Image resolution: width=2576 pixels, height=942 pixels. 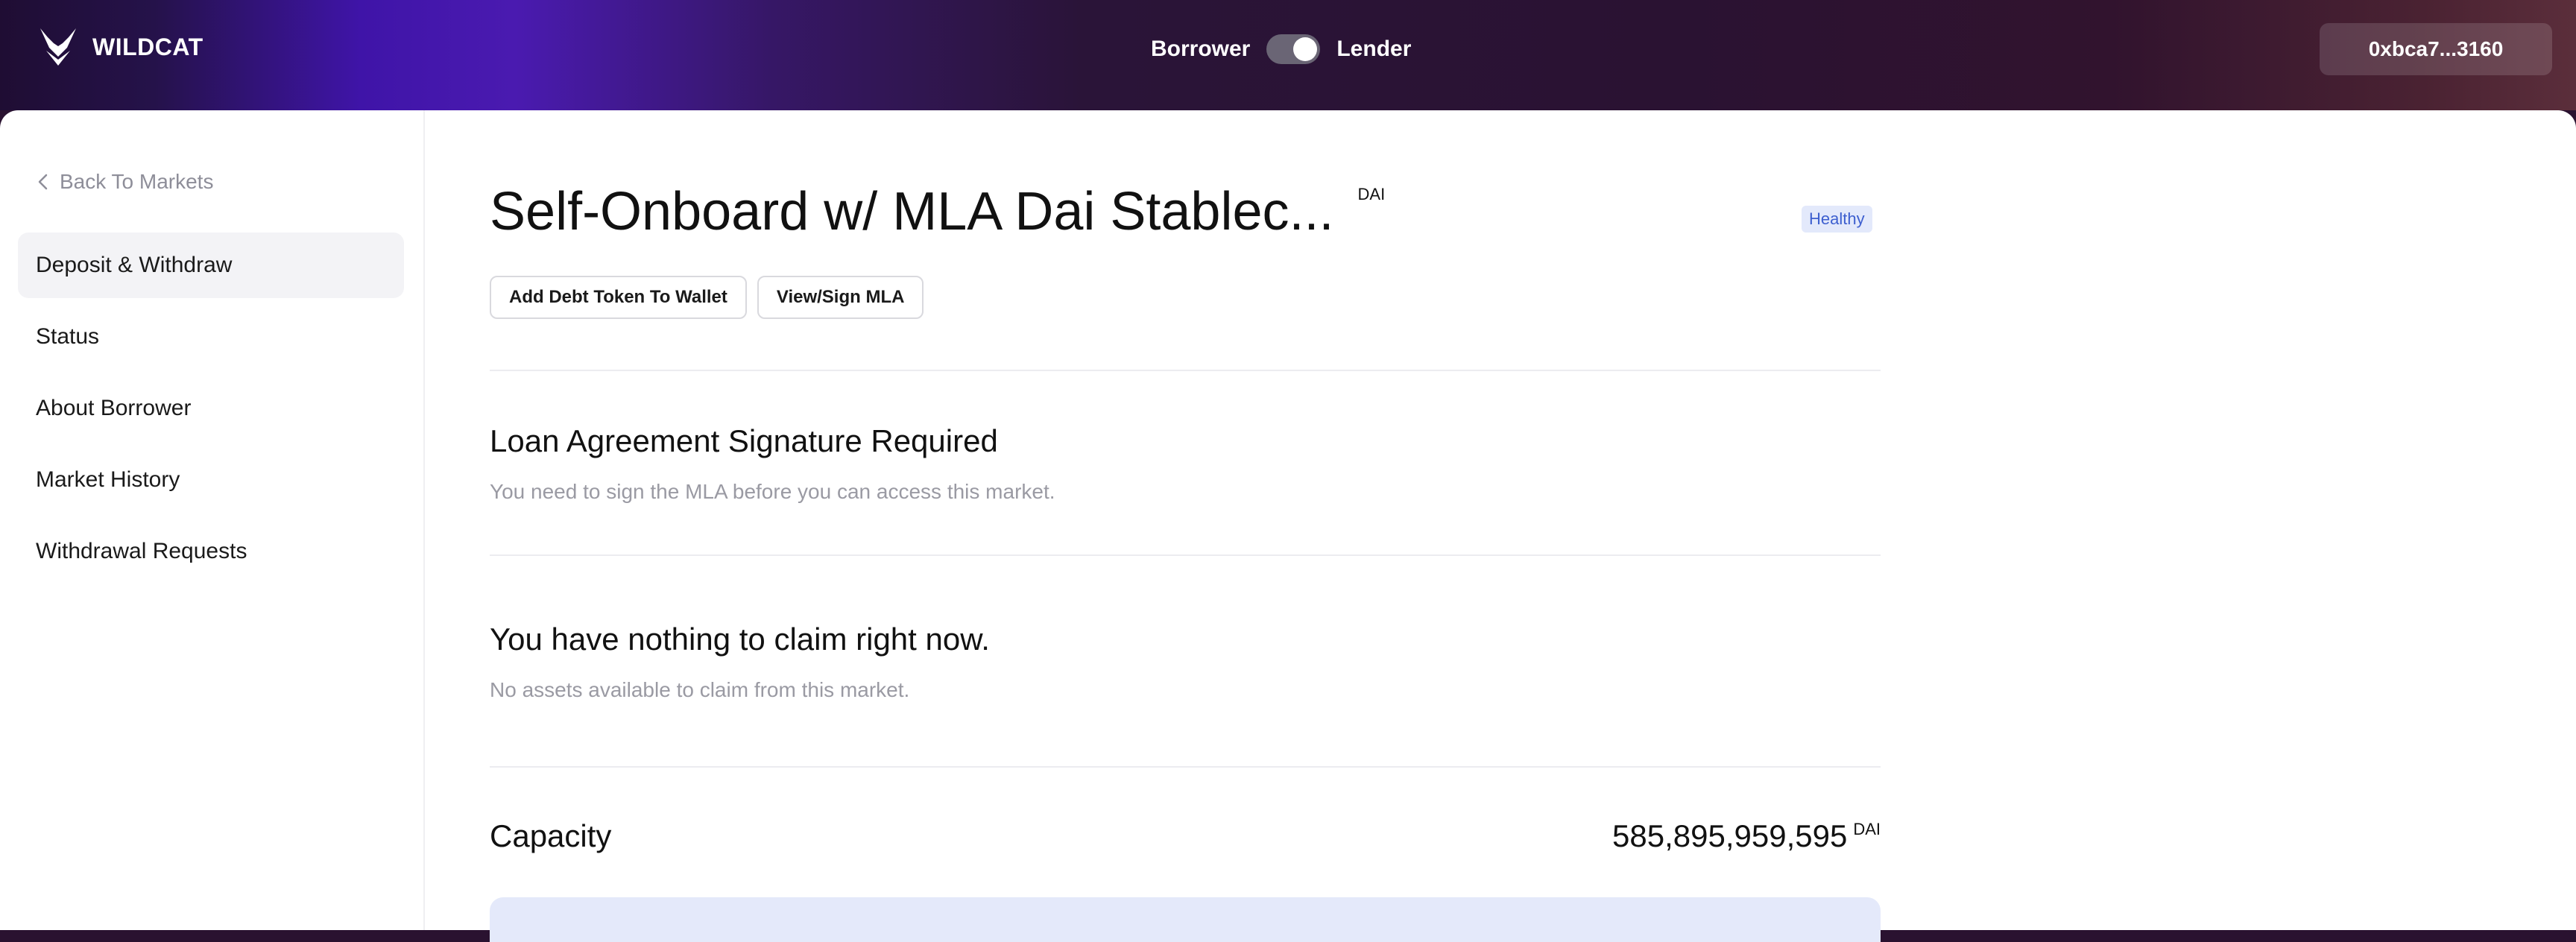 I want to click on brand-name: WILDCAT, so click(x=148, y=46).